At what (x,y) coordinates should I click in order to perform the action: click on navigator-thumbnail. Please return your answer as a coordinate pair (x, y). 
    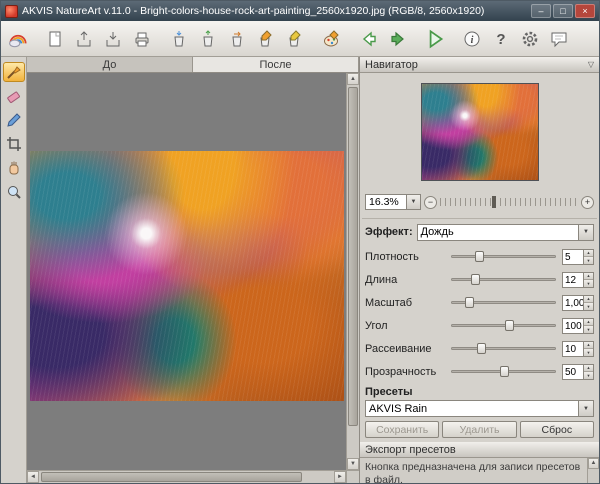
    Looking at the image, I should click on (479, 132).